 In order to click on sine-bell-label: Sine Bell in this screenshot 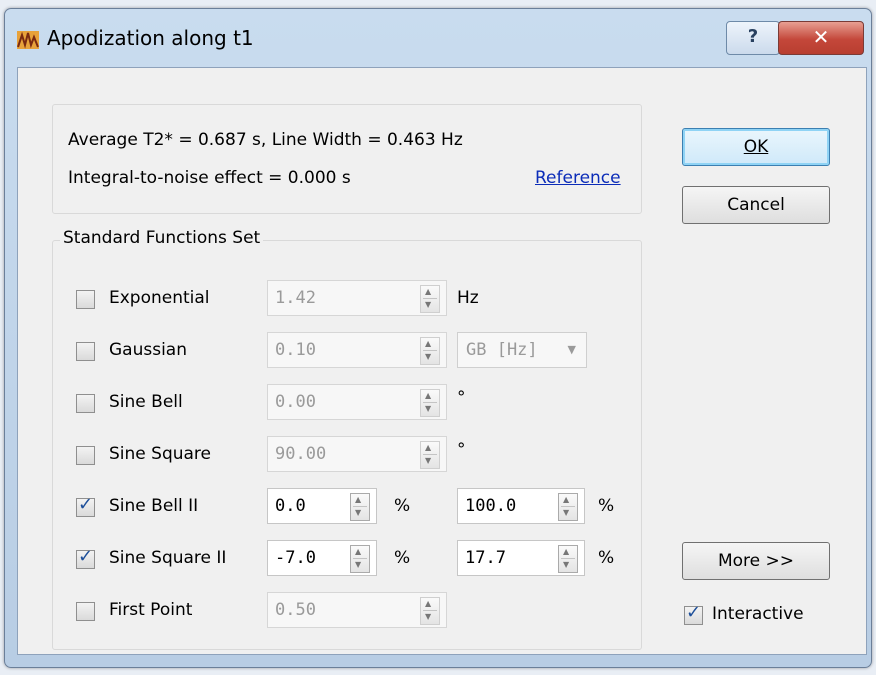, I will do `click(146, 402)`.